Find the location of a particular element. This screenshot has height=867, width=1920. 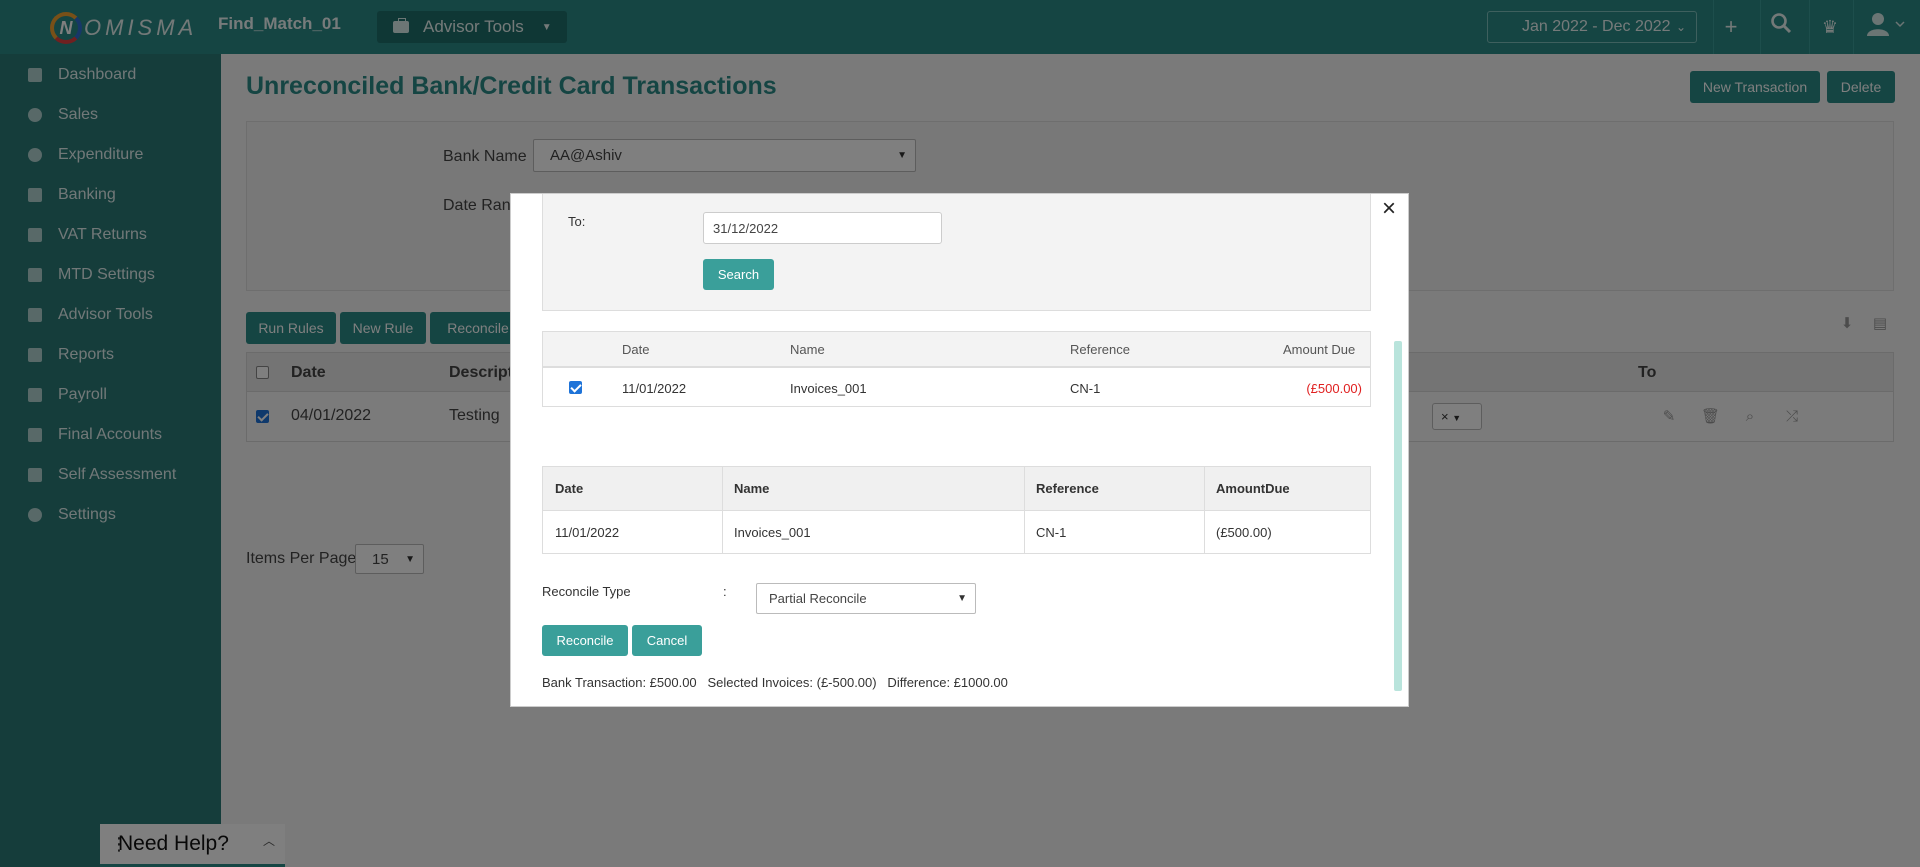

reconcile-type-select: Partial Reconcile ▼ is located at coordinates (866, 598).